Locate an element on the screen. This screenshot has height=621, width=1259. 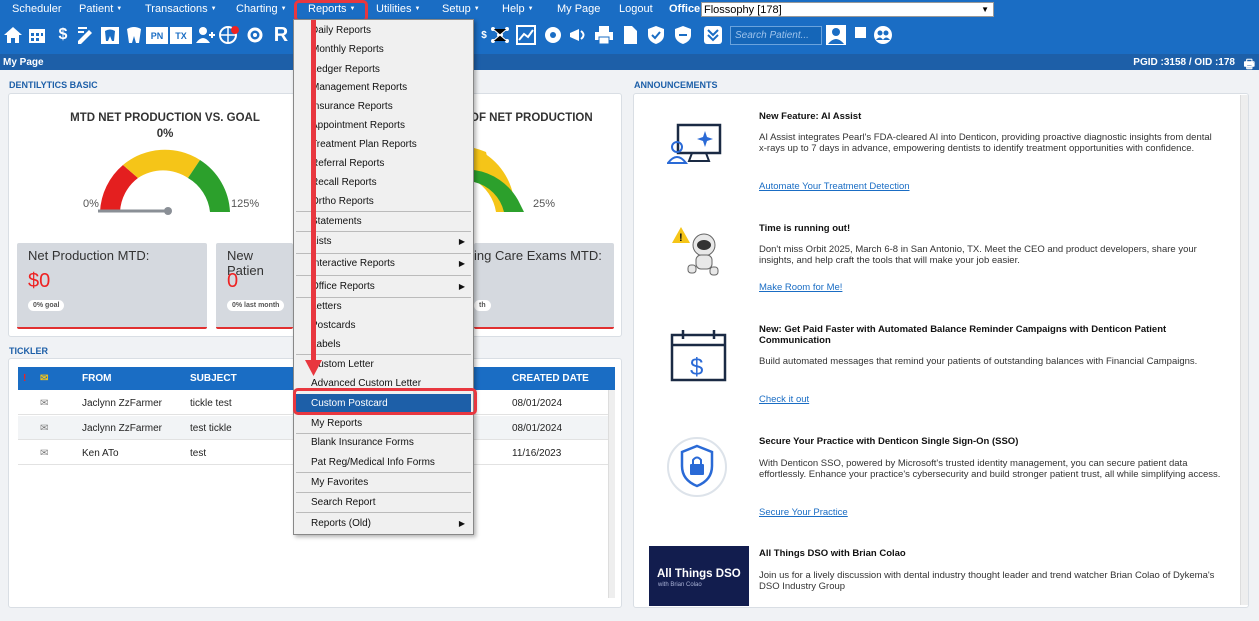
nav-logout: Logout is located at coordinates (636, 9).